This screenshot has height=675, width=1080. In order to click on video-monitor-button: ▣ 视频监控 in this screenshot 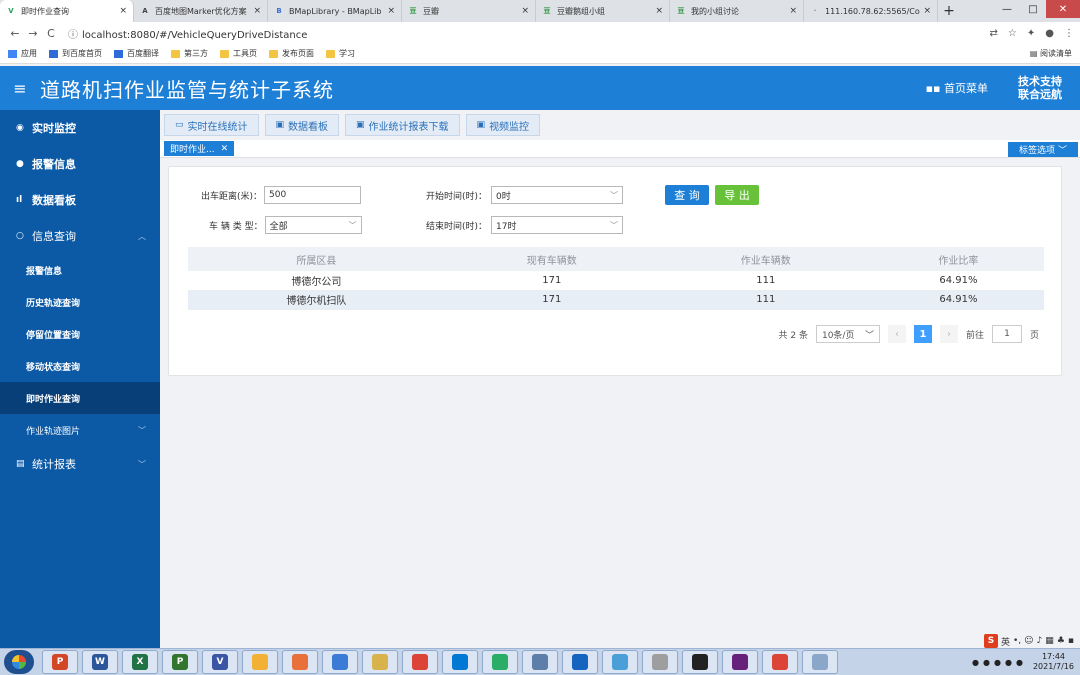, I will do `click(503, 125)`.